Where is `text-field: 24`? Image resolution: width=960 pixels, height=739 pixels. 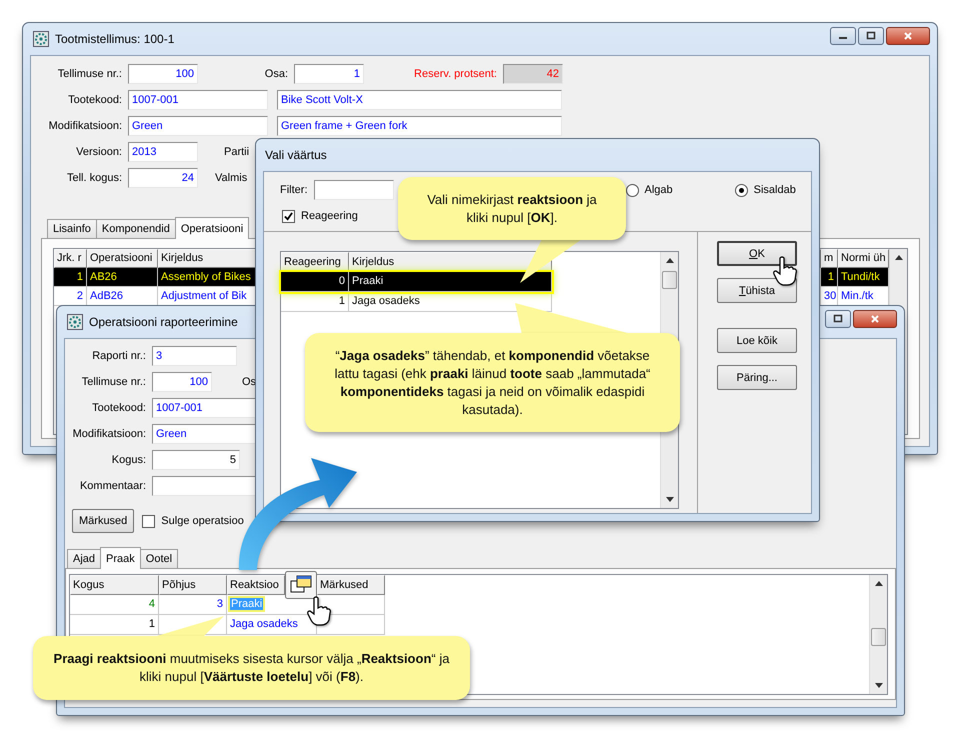
text-field: 24 is located at coordinates (163, 178).